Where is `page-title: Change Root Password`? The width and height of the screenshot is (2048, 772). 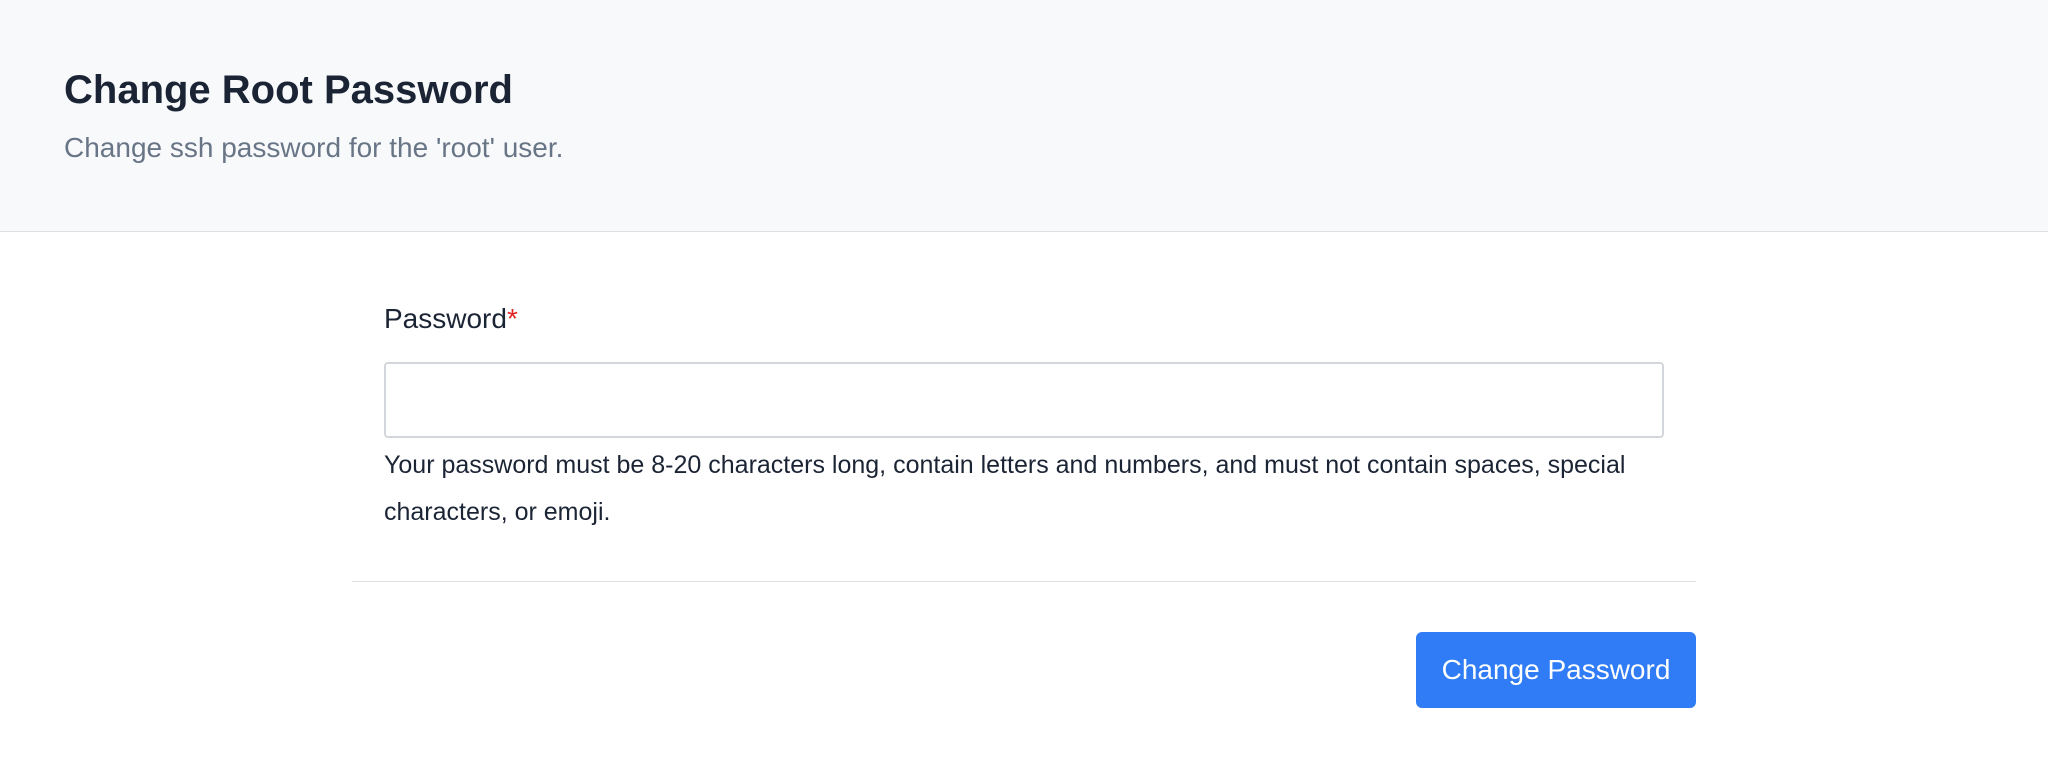 page-title: Change Root Password is located at coordinates (288, 90).